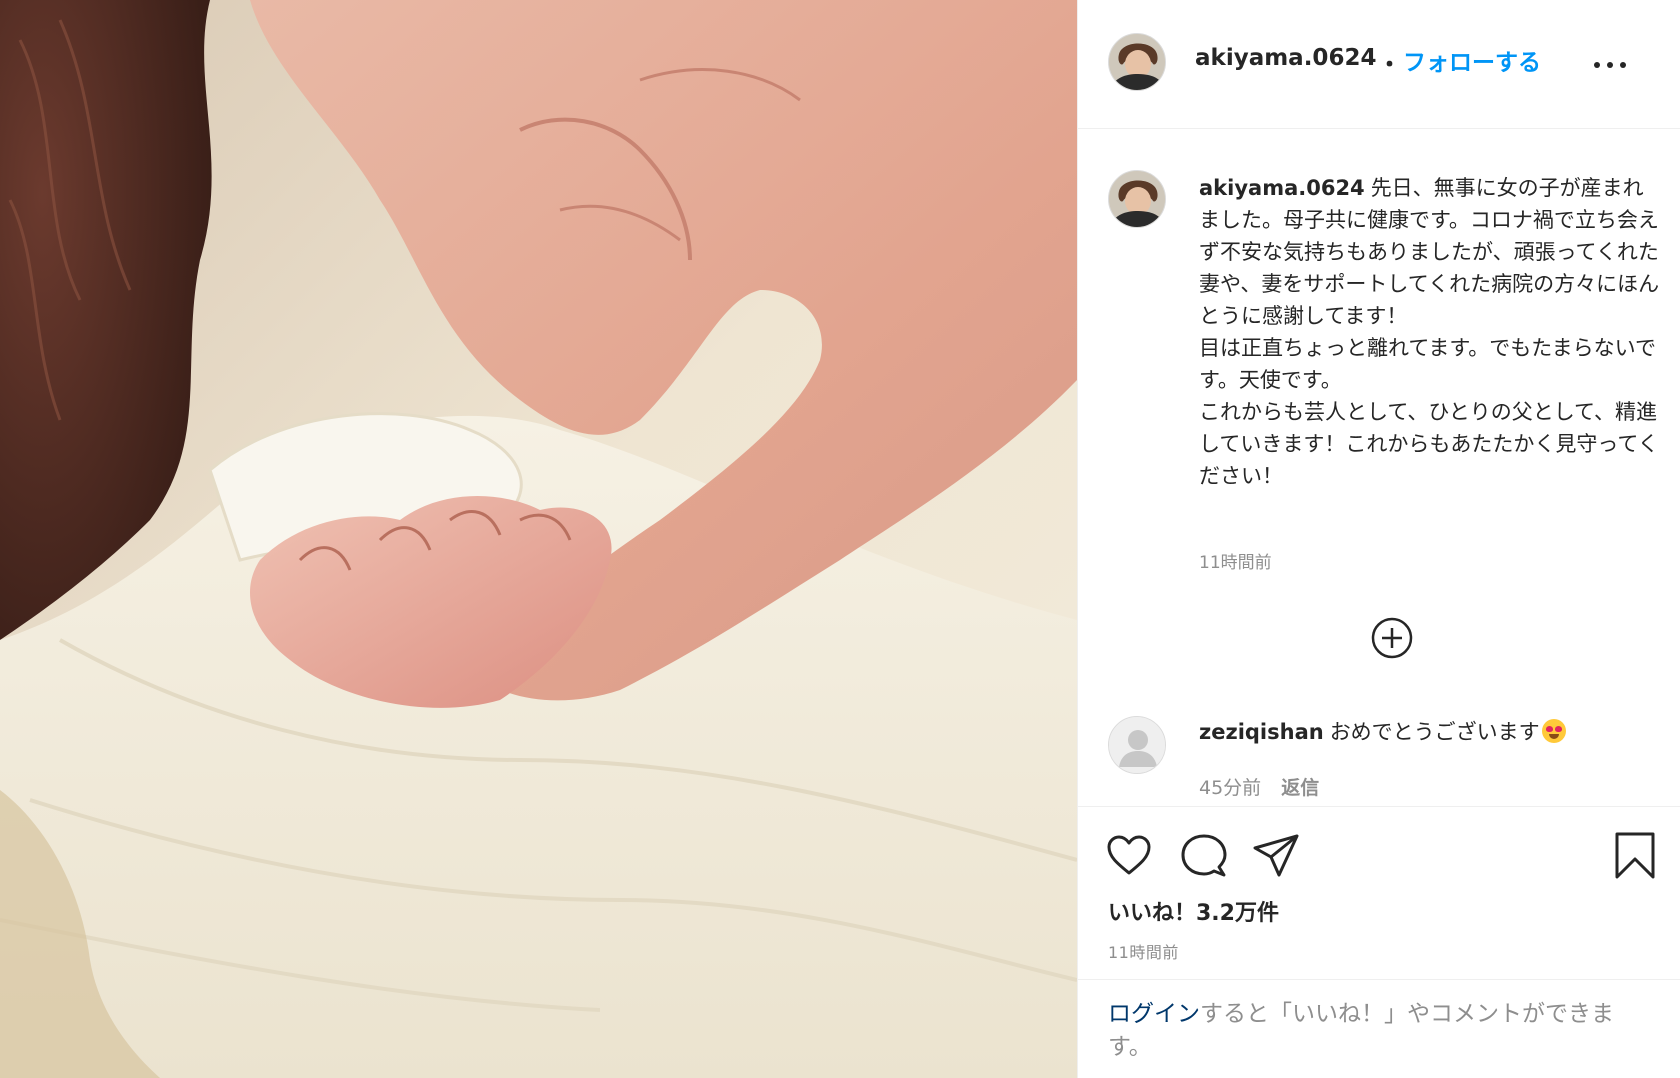 This screenshot has width=1680, height=1078. What do you see at coordinates (1235, 563) in the screenshot?
I see `caption-timestamp: 11時間前` at bounding box center [1235, 563].